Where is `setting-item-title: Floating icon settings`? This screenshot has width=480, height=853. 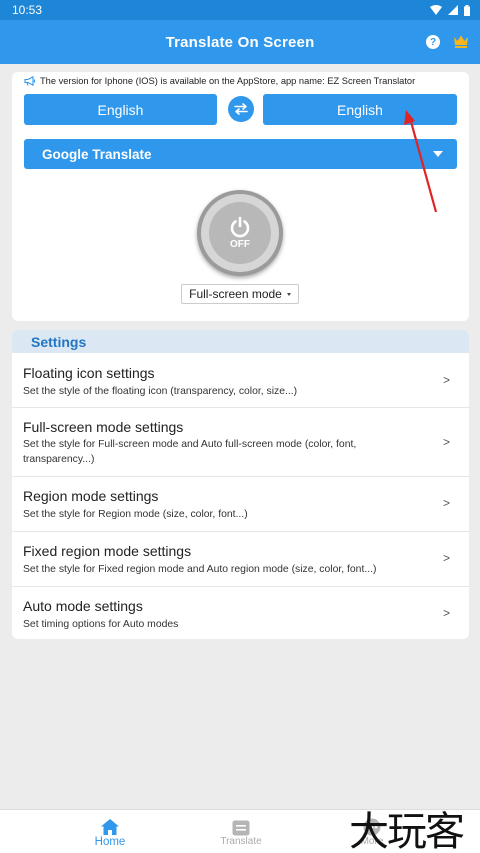 setting-item-title: Floating icon settings is located at coordinates (89, 373).